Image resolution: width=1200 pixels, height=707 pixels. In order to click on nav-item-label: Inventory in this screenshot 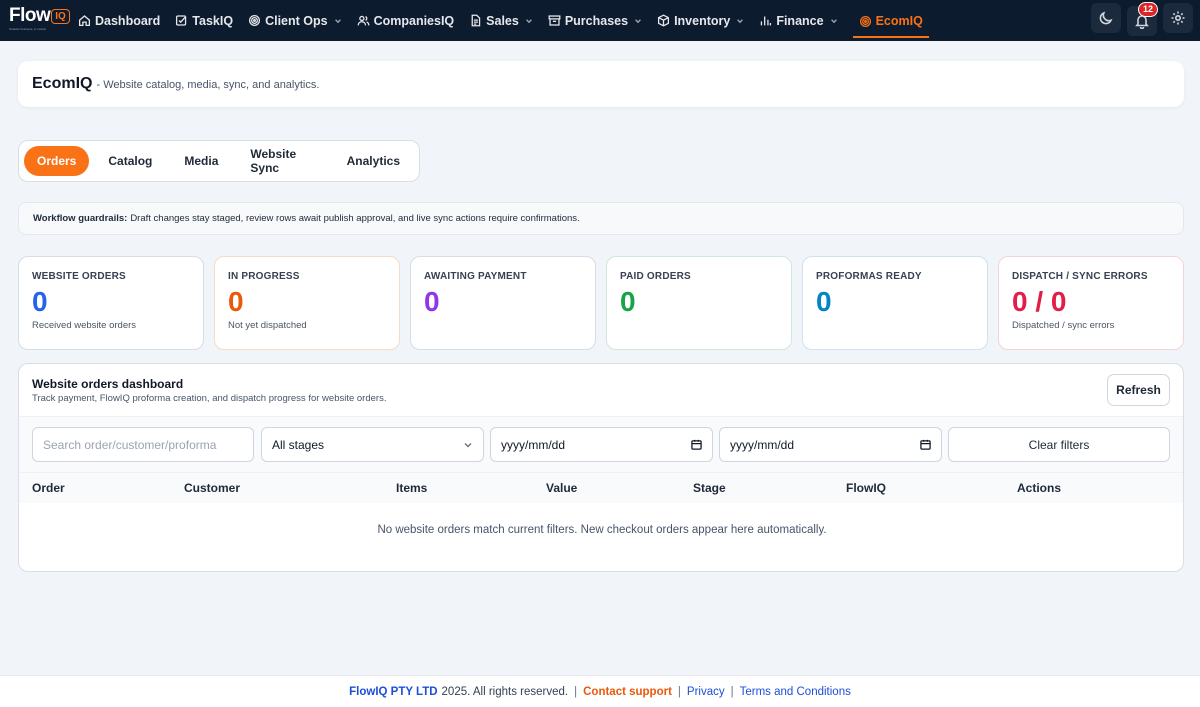, I will do `click(702, 20)`.